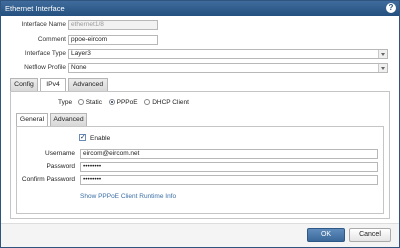 The height and width of the screenshot is (248, 400). I want to click on subtab-advanced: Advanced, so click(68, 120).